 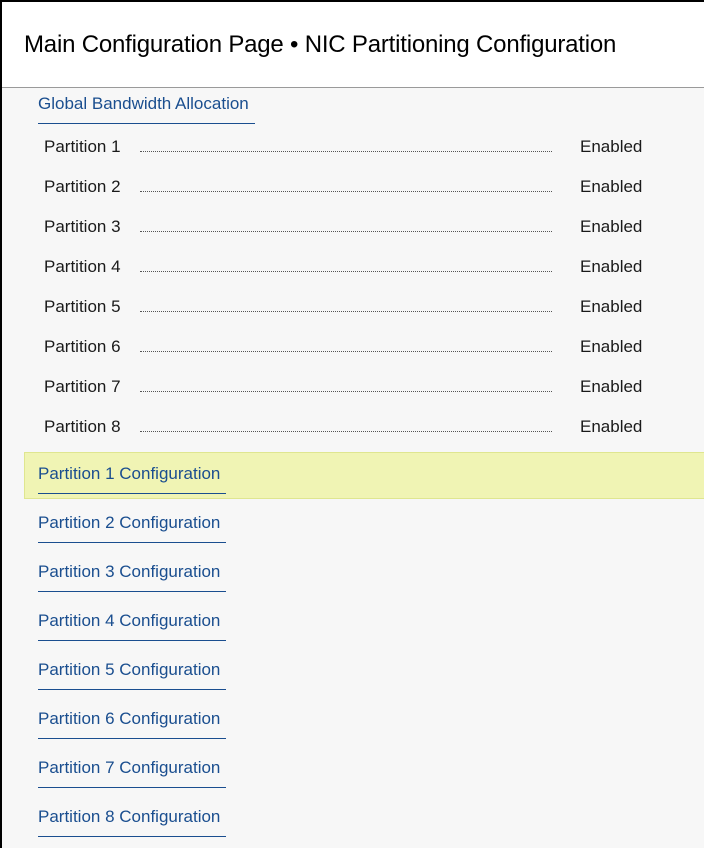 What do you see at coordinates (354, 386) in the screenshot?
I see `partition-row-7: Partition 7 Enabled` at bounding box center [354, 386].